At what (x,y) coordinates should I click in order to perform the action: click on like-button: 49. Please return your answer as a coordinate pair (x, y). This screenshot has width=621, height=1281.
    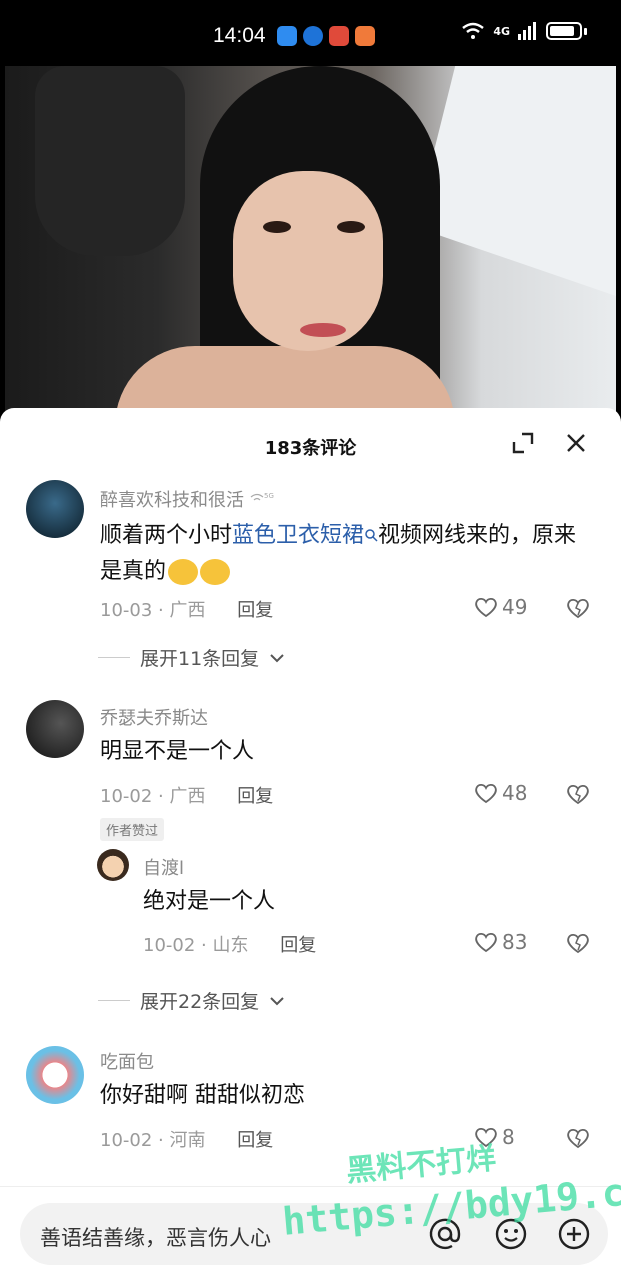
    Looking at the image, I should click on (500, 607).